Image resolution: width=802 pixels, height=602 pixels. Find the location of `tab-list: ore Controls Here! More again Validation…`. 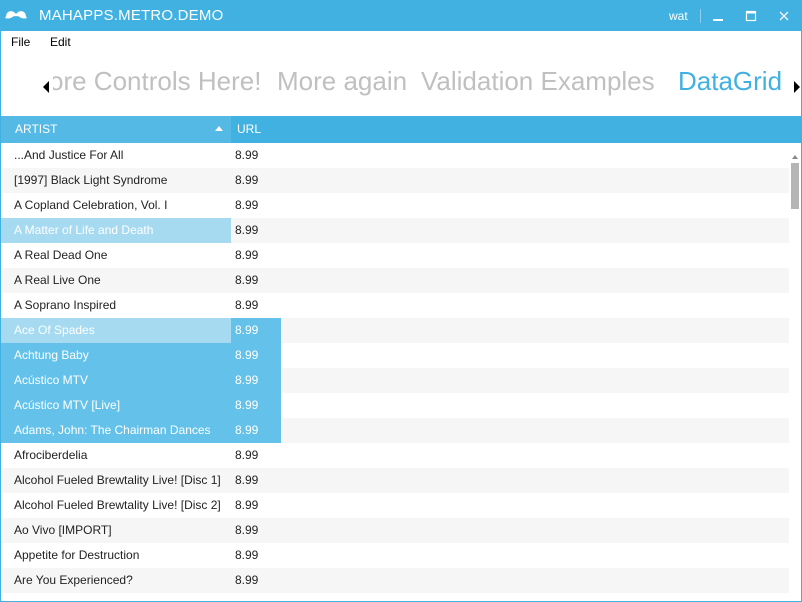

tab-list: ore Controls Here! More again Validation… is located at coordinates (422, 84).